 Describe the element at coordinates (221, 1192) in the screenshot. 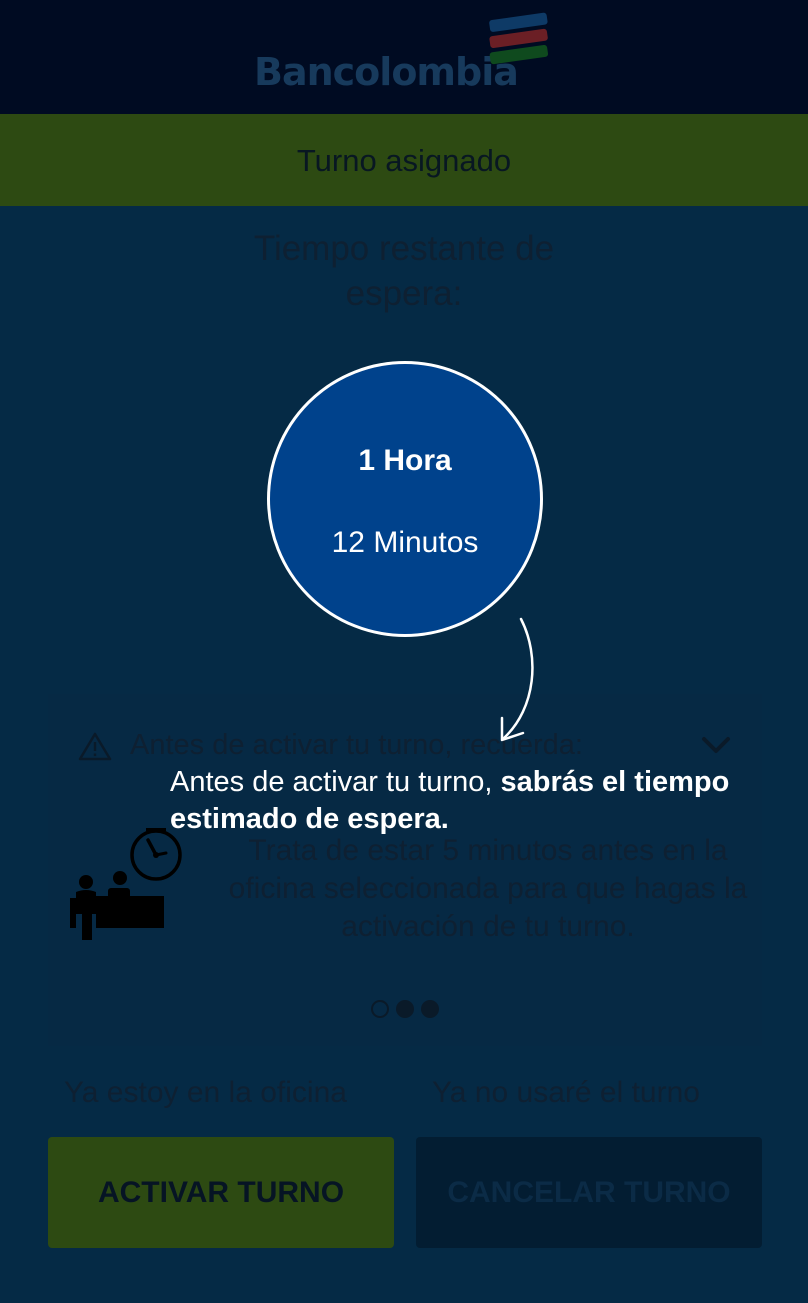

I see `activate-turn-button: ACTIVAR TURNO` at that location.